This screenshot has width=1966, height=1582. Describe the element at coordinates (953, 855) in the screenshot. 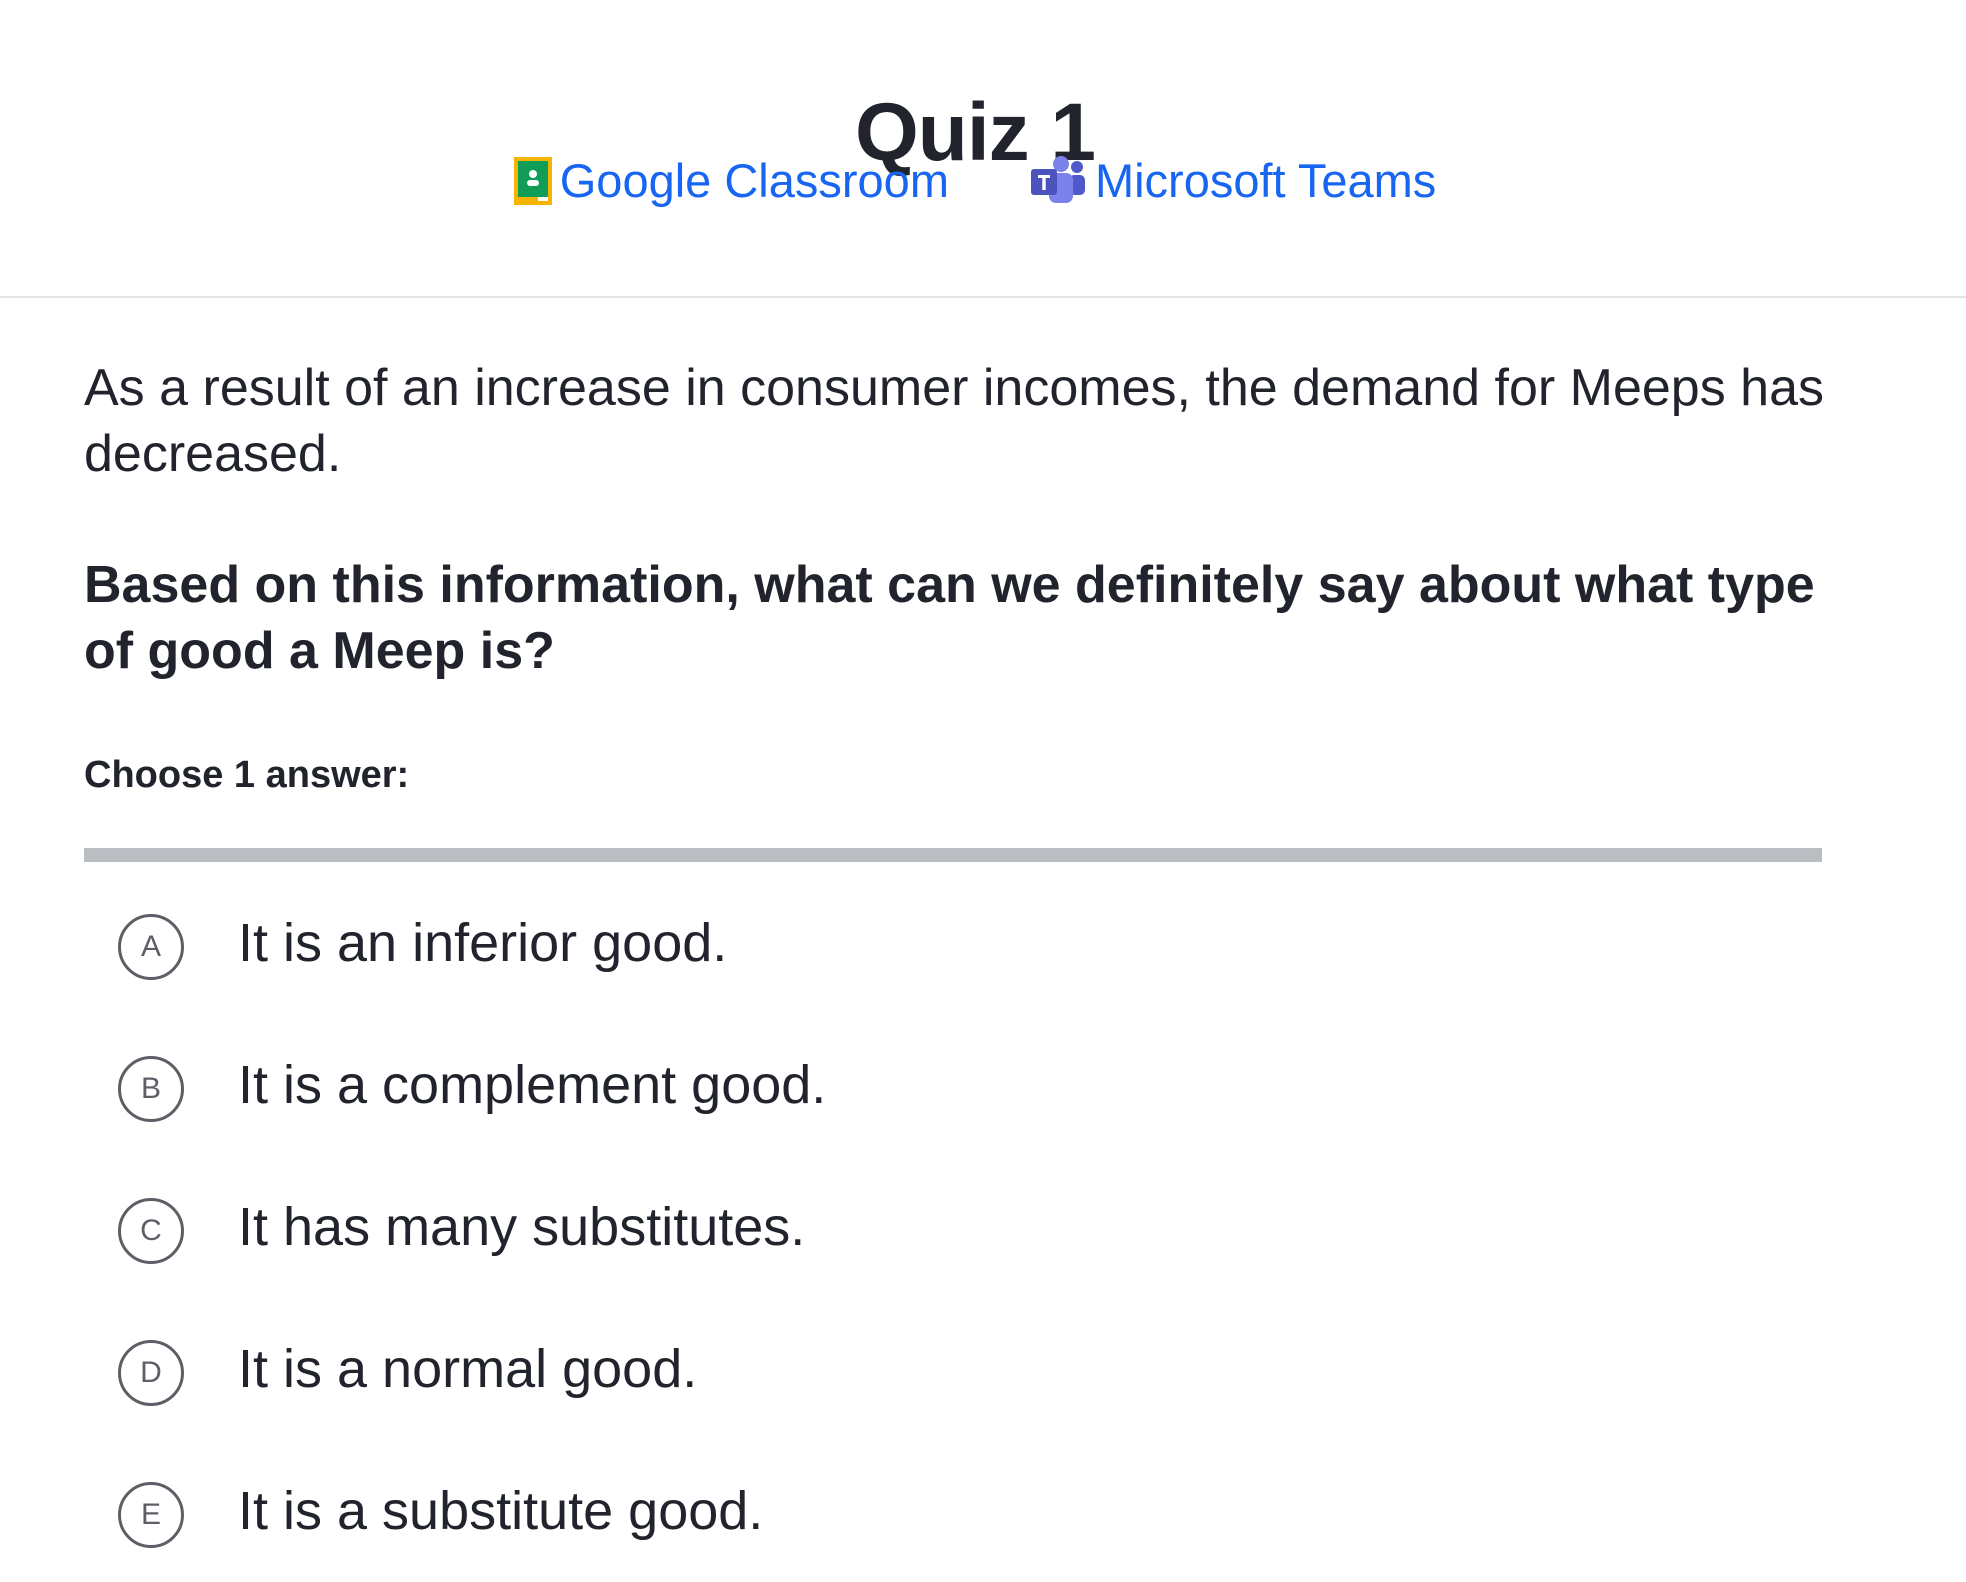

I see `choices-divider` at that location.